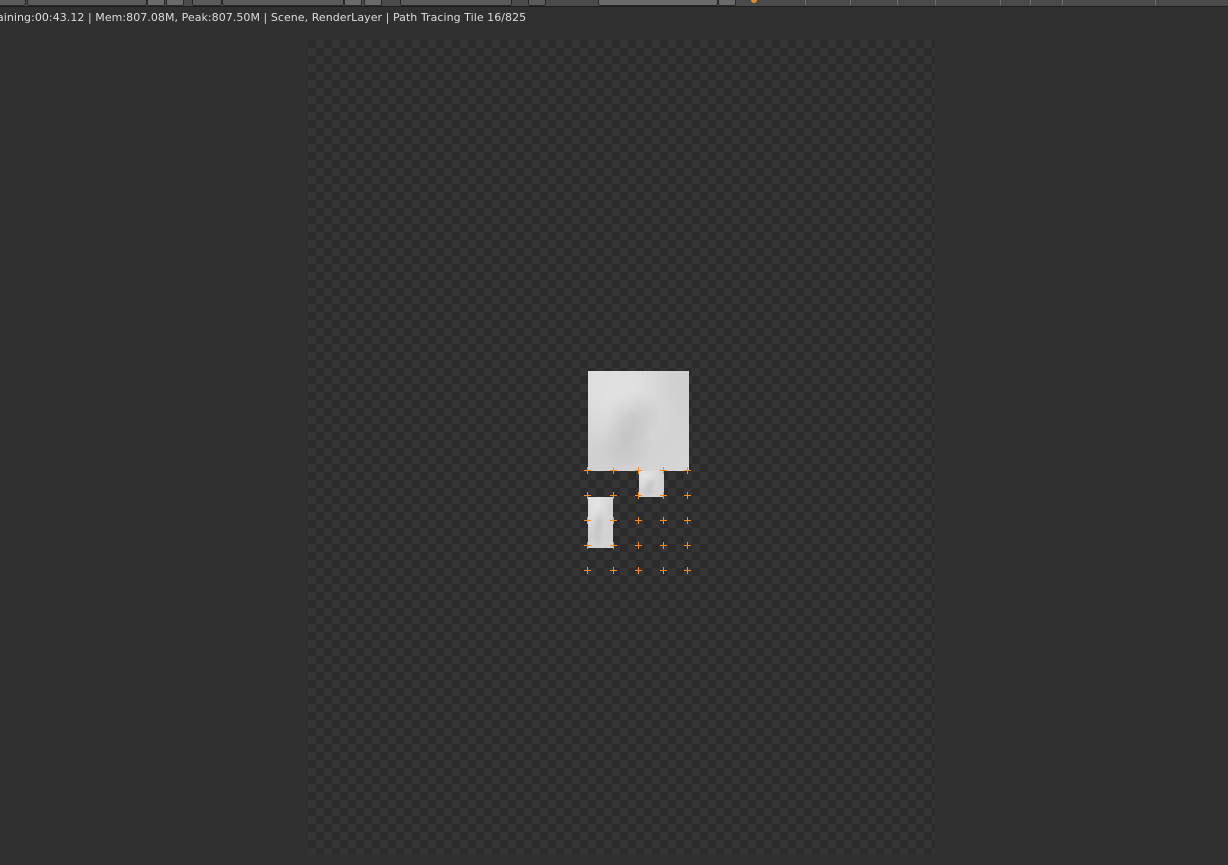 The height and width of the screenshot is (865, 1228). Describe the element at coordinates (658, 3) in the screenshot. I see `pass-field` at that location.